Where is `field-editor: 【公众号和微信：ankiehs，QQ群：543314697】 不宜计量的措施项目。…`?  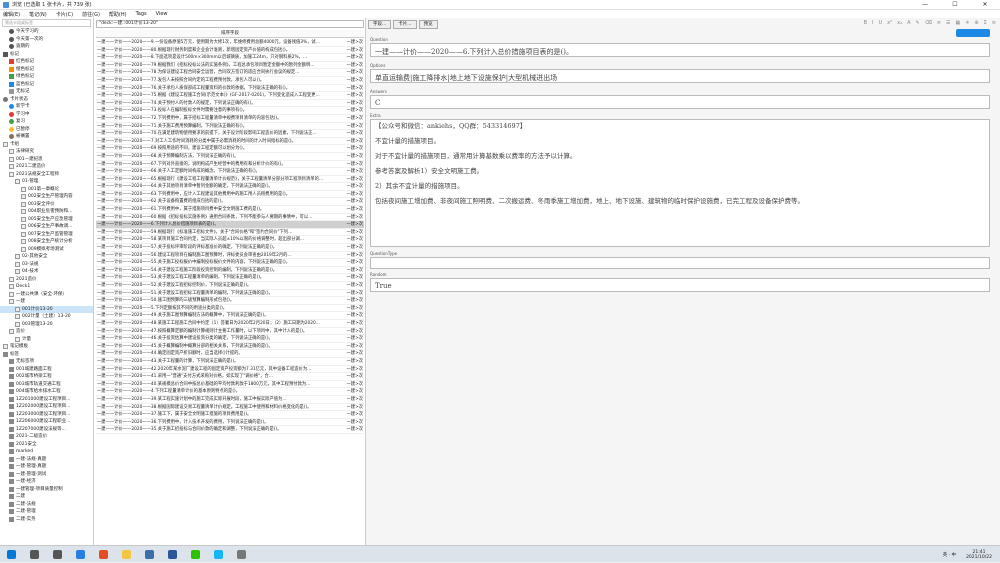 field-editor: 【公众号和微信：ankiehs，QQ群：543314697】 不宜计量的措施项目。… is located at coordinates (680, 183).